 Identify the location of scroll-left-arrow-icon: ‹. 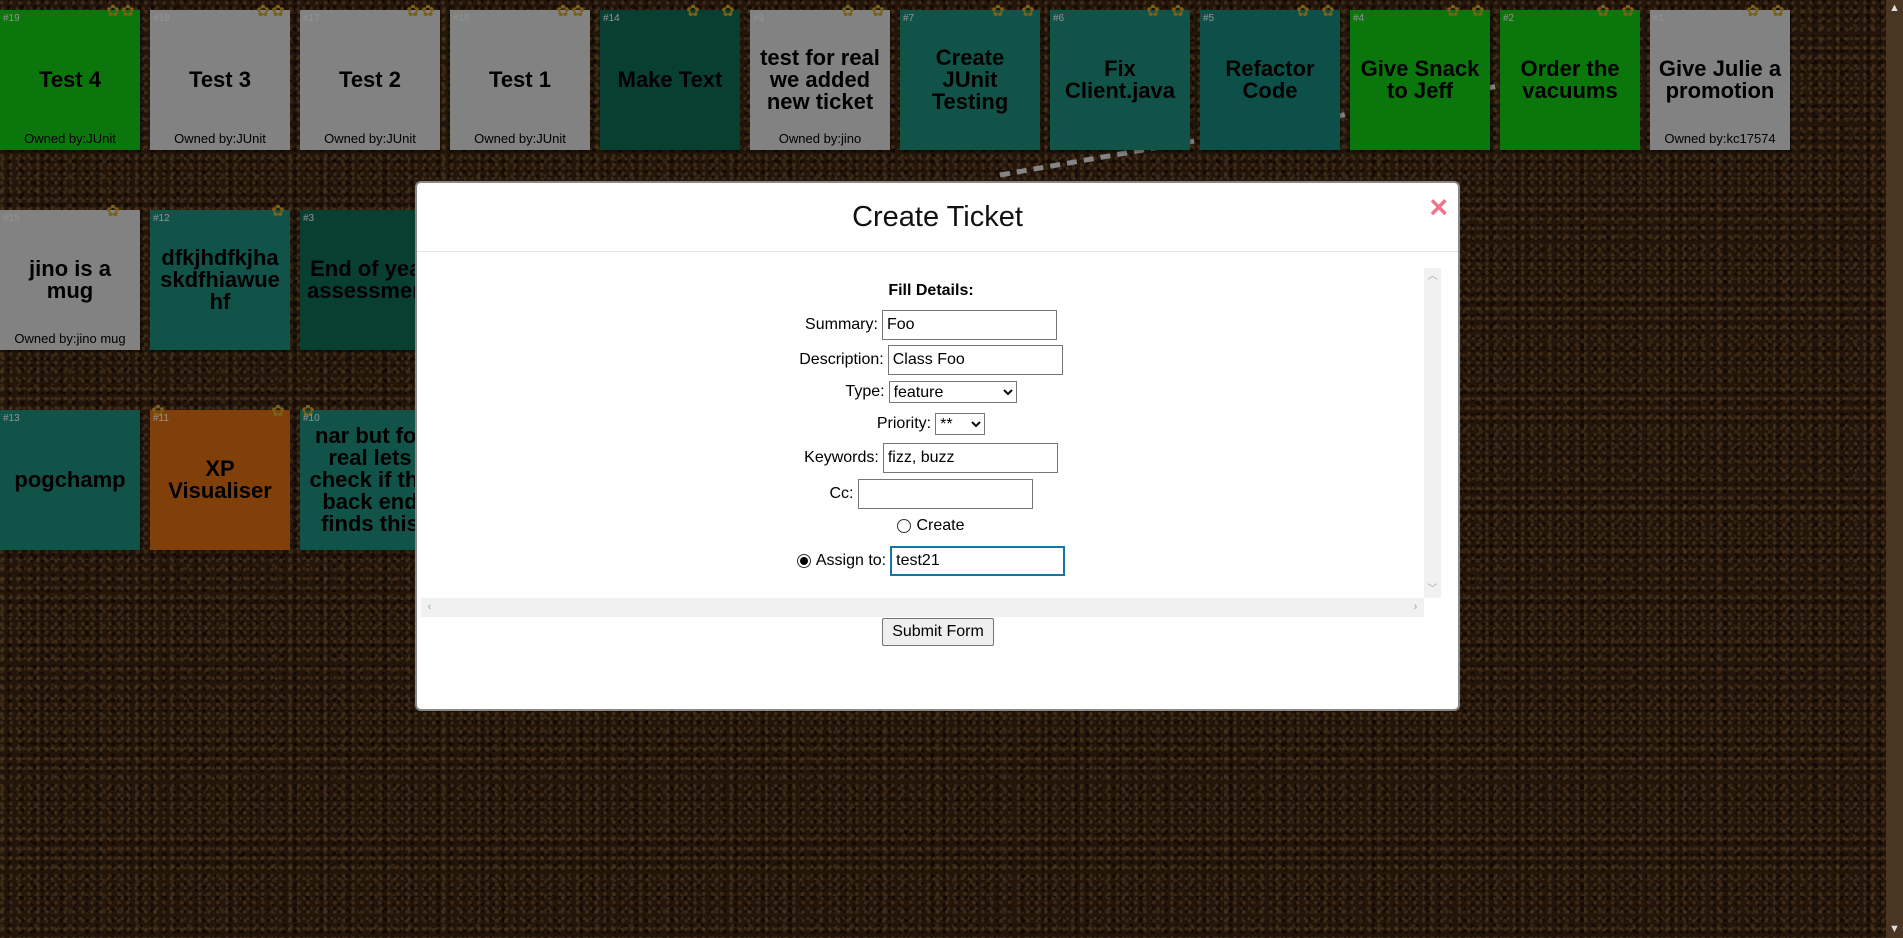
(429, 607).